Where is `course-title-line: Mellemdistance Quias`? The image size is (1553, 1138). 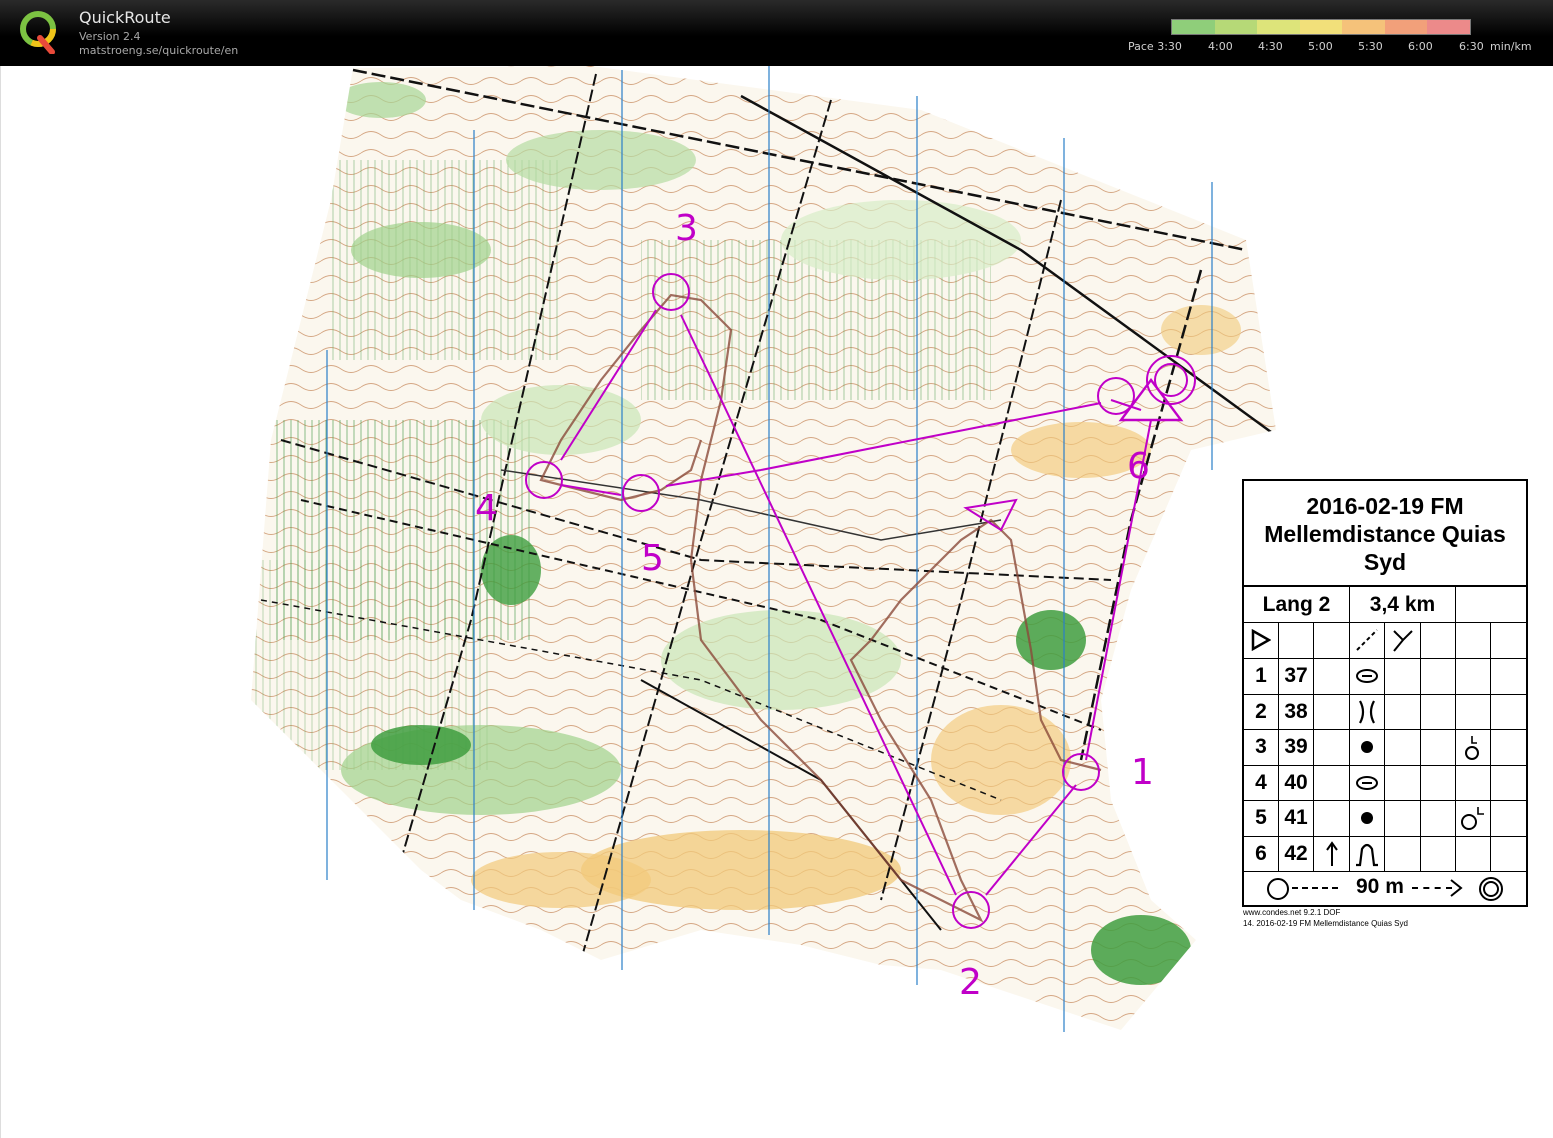 course-title-line: Mellemdistance Quias is located at coordinates (1385, 534).